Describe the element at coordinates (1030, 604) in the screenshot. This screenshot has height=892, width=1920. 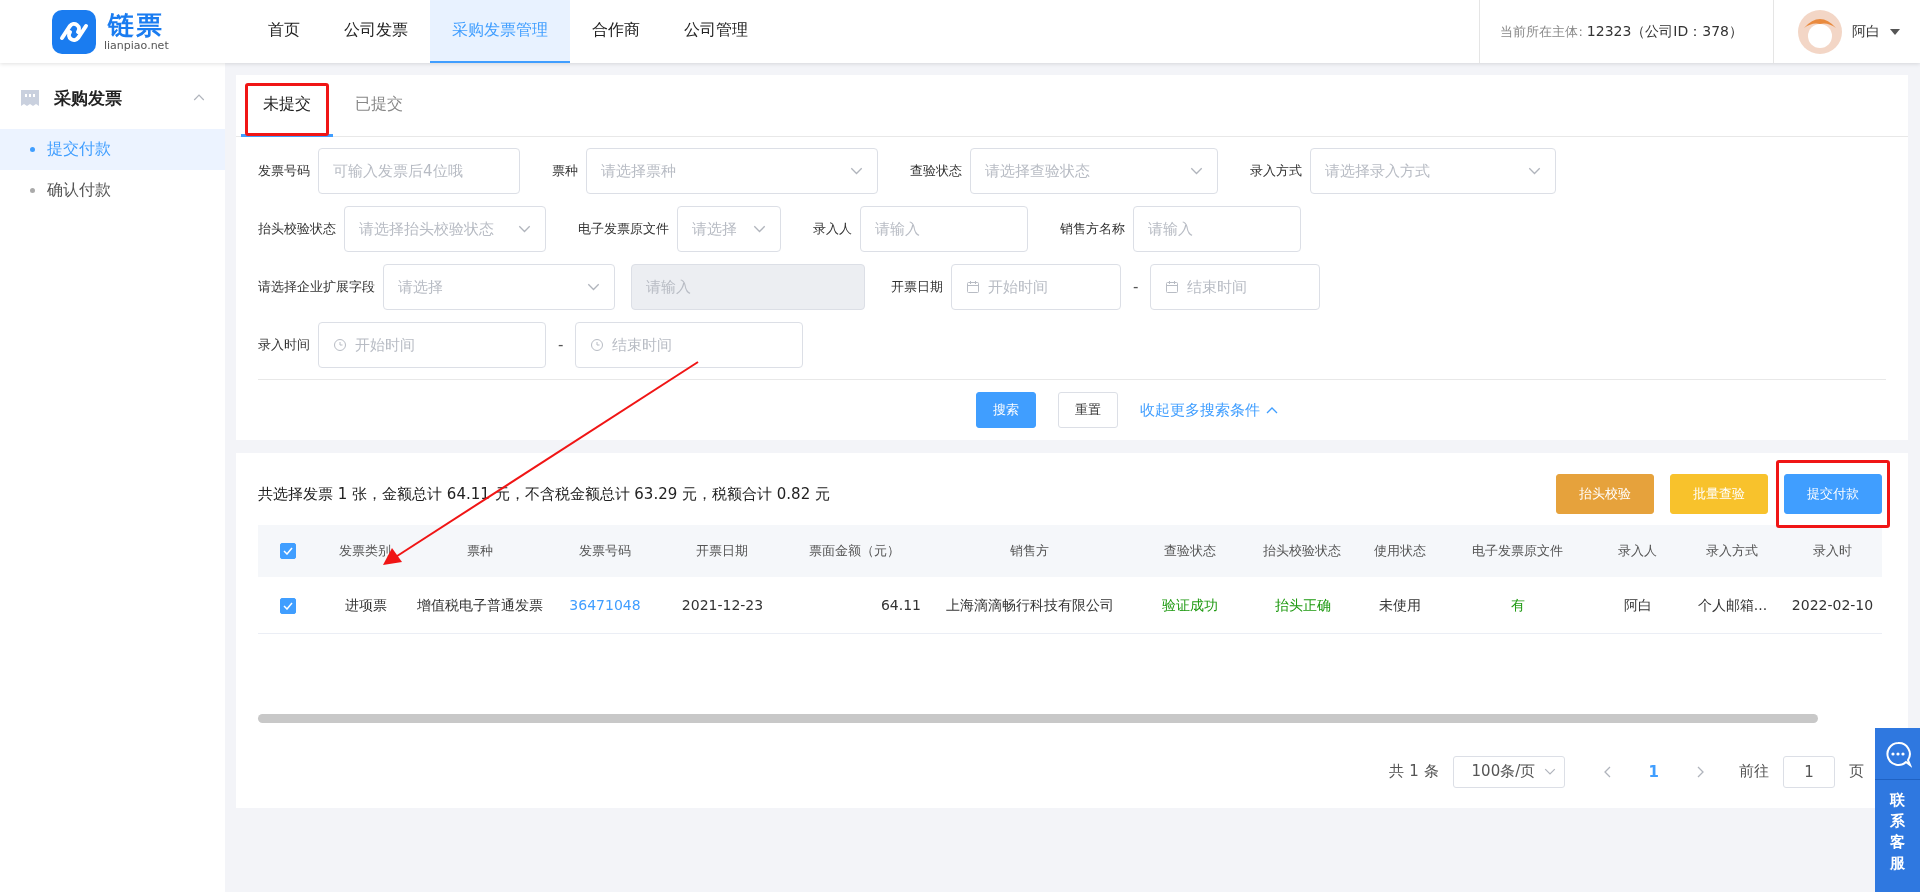
I see `table-cell: 上海滴滴畅行科技有限公司` at that location.